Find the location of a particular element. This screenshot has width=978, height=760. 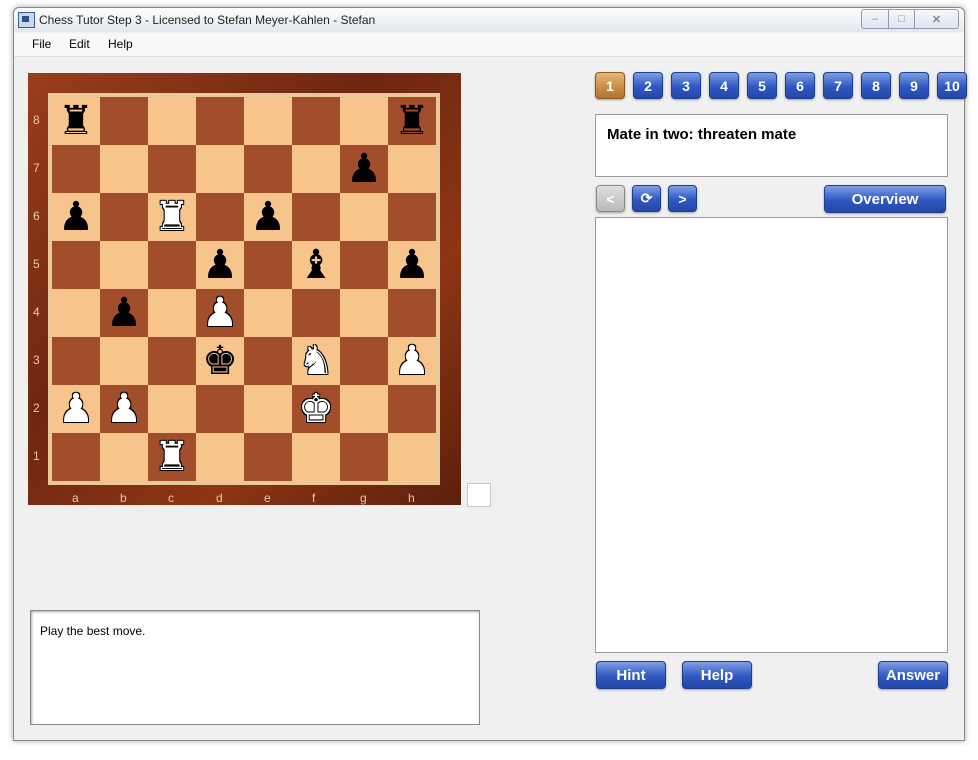

square-d8 is located at coordinates (220, 121).